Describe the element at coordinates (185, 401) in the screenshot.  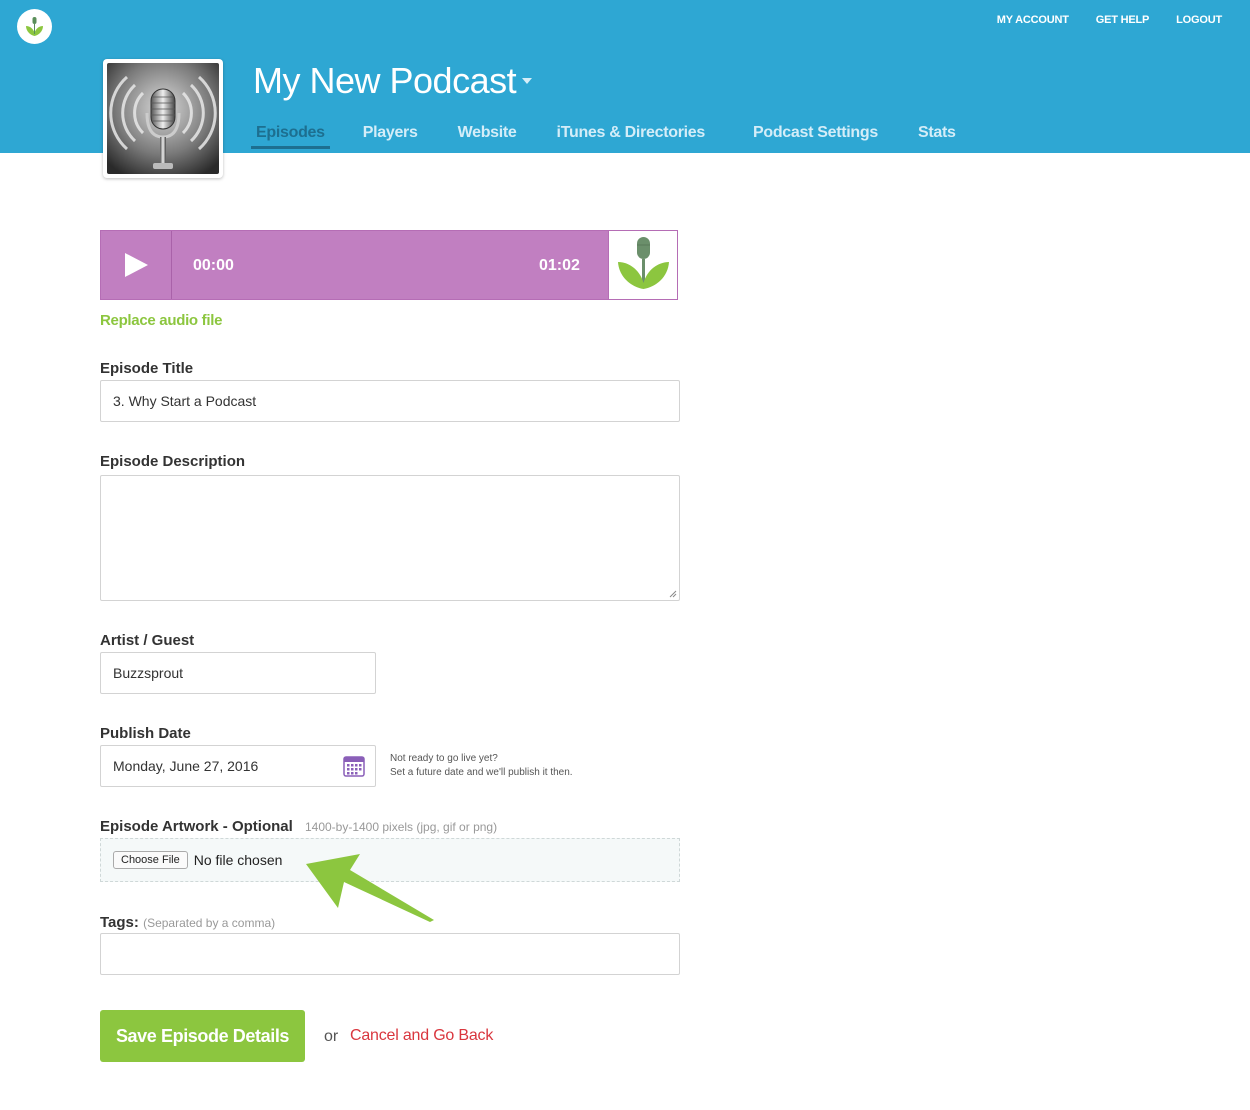
I see `episode-title-value: 3. Why Start a Podcast` at that location.